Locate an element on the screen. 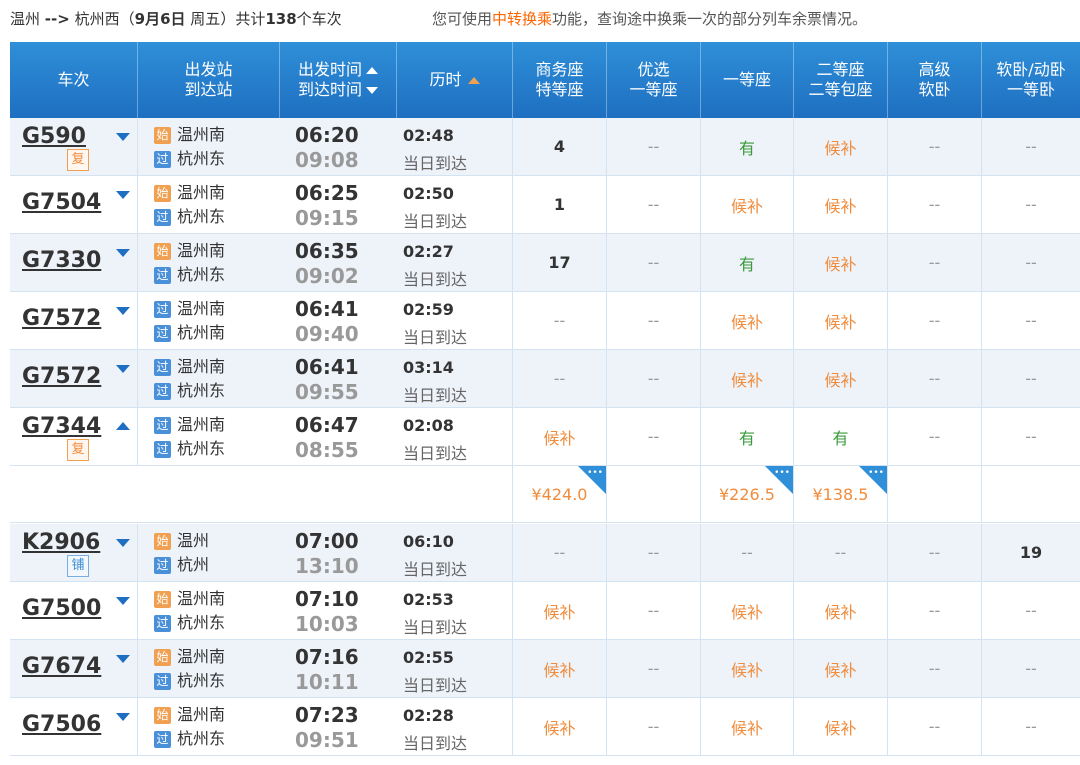  count-suffix: 个车次 is located at coordinates (319, 19).